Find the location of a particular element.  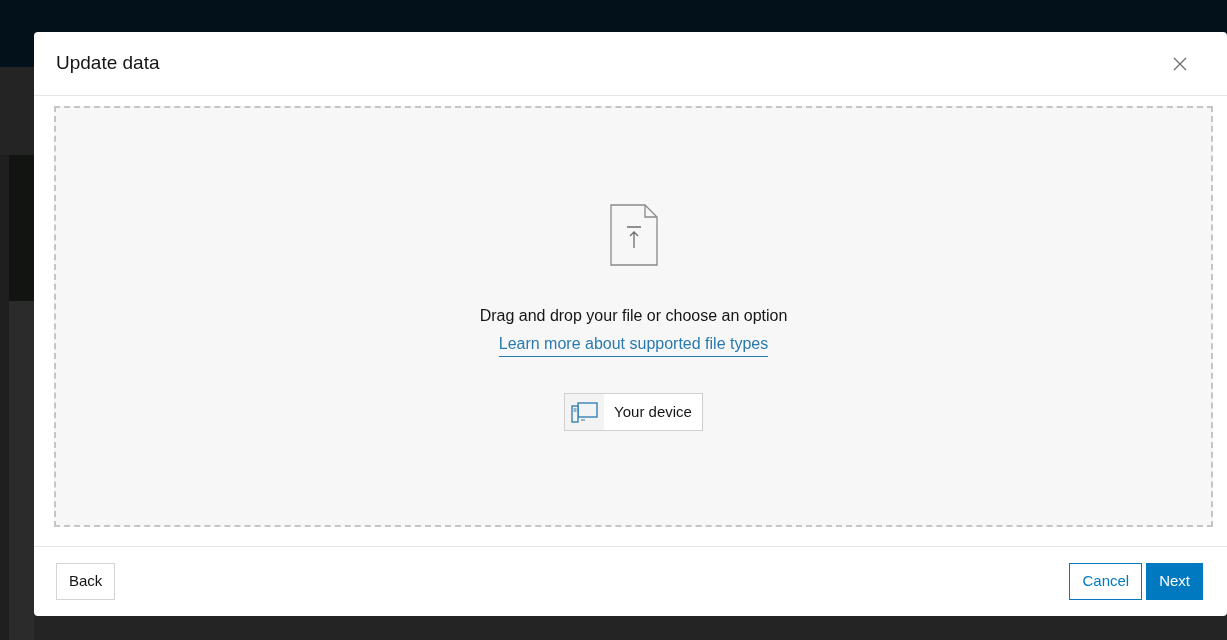

footer-button: Next is located at coordinates (1174, 581).